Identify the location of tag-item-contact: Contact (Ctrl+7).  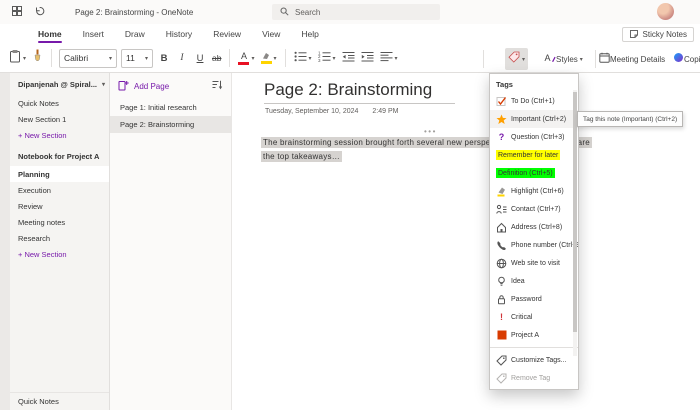
(534, 209).